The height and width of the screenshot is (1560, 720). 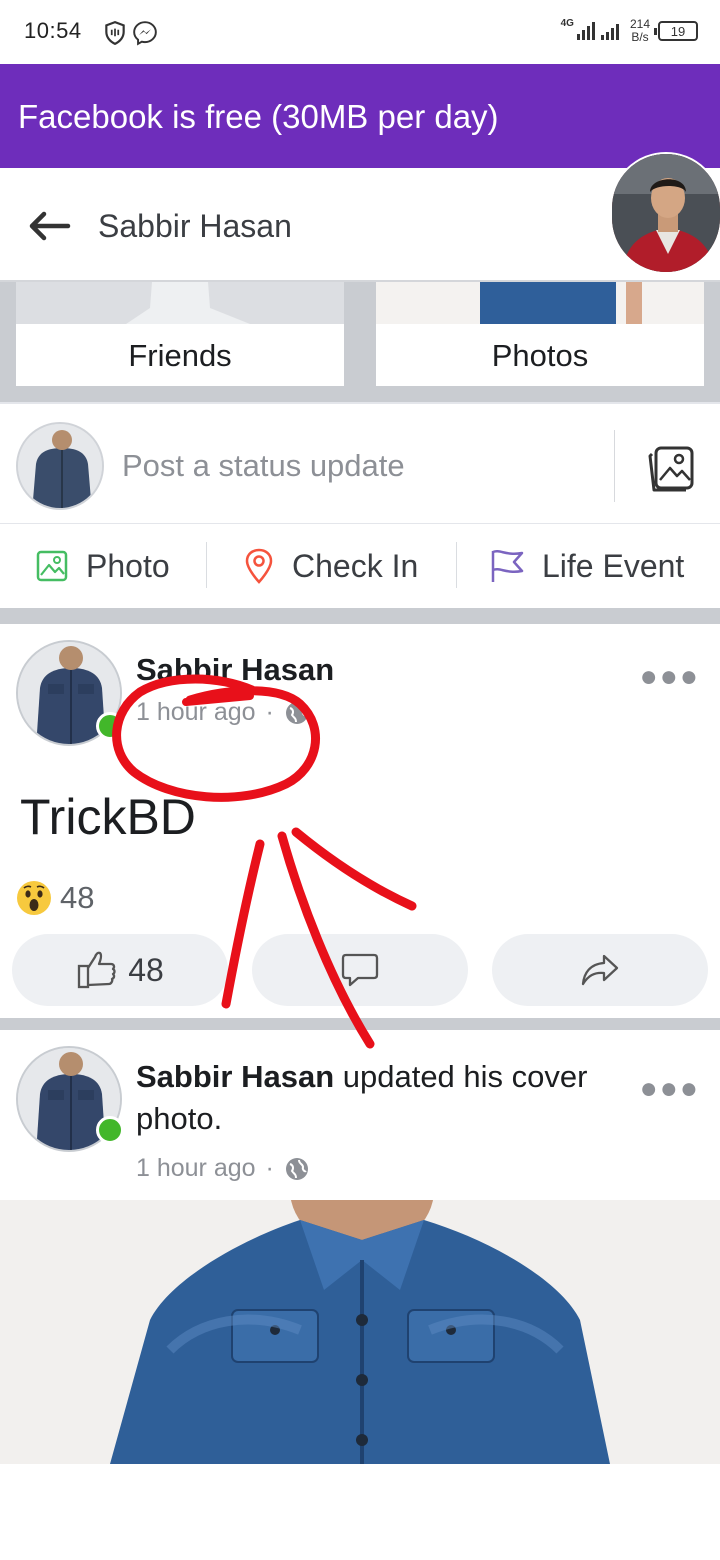 What do you see at coordinates (360, 342) in the screenshot?
I see `profile-tiles: Friends Photos` at bounding box center [360, 342].